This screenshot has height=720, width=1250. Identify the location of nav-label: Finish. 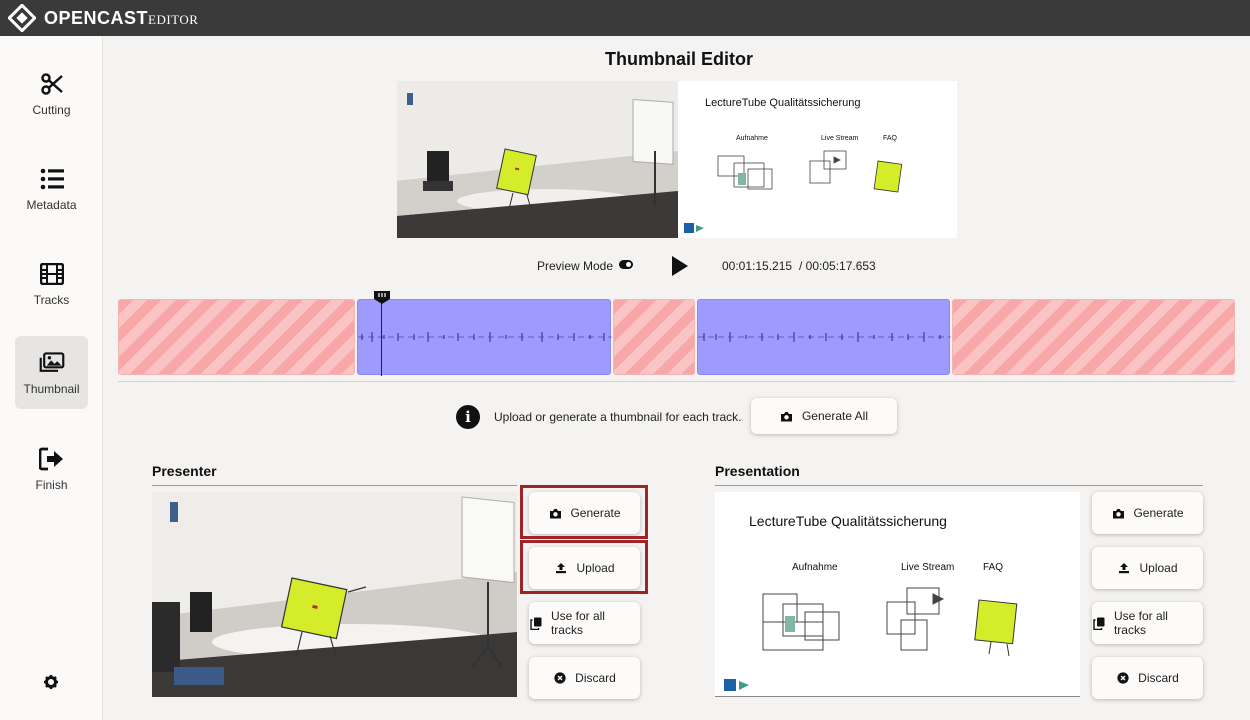
(51, 484).